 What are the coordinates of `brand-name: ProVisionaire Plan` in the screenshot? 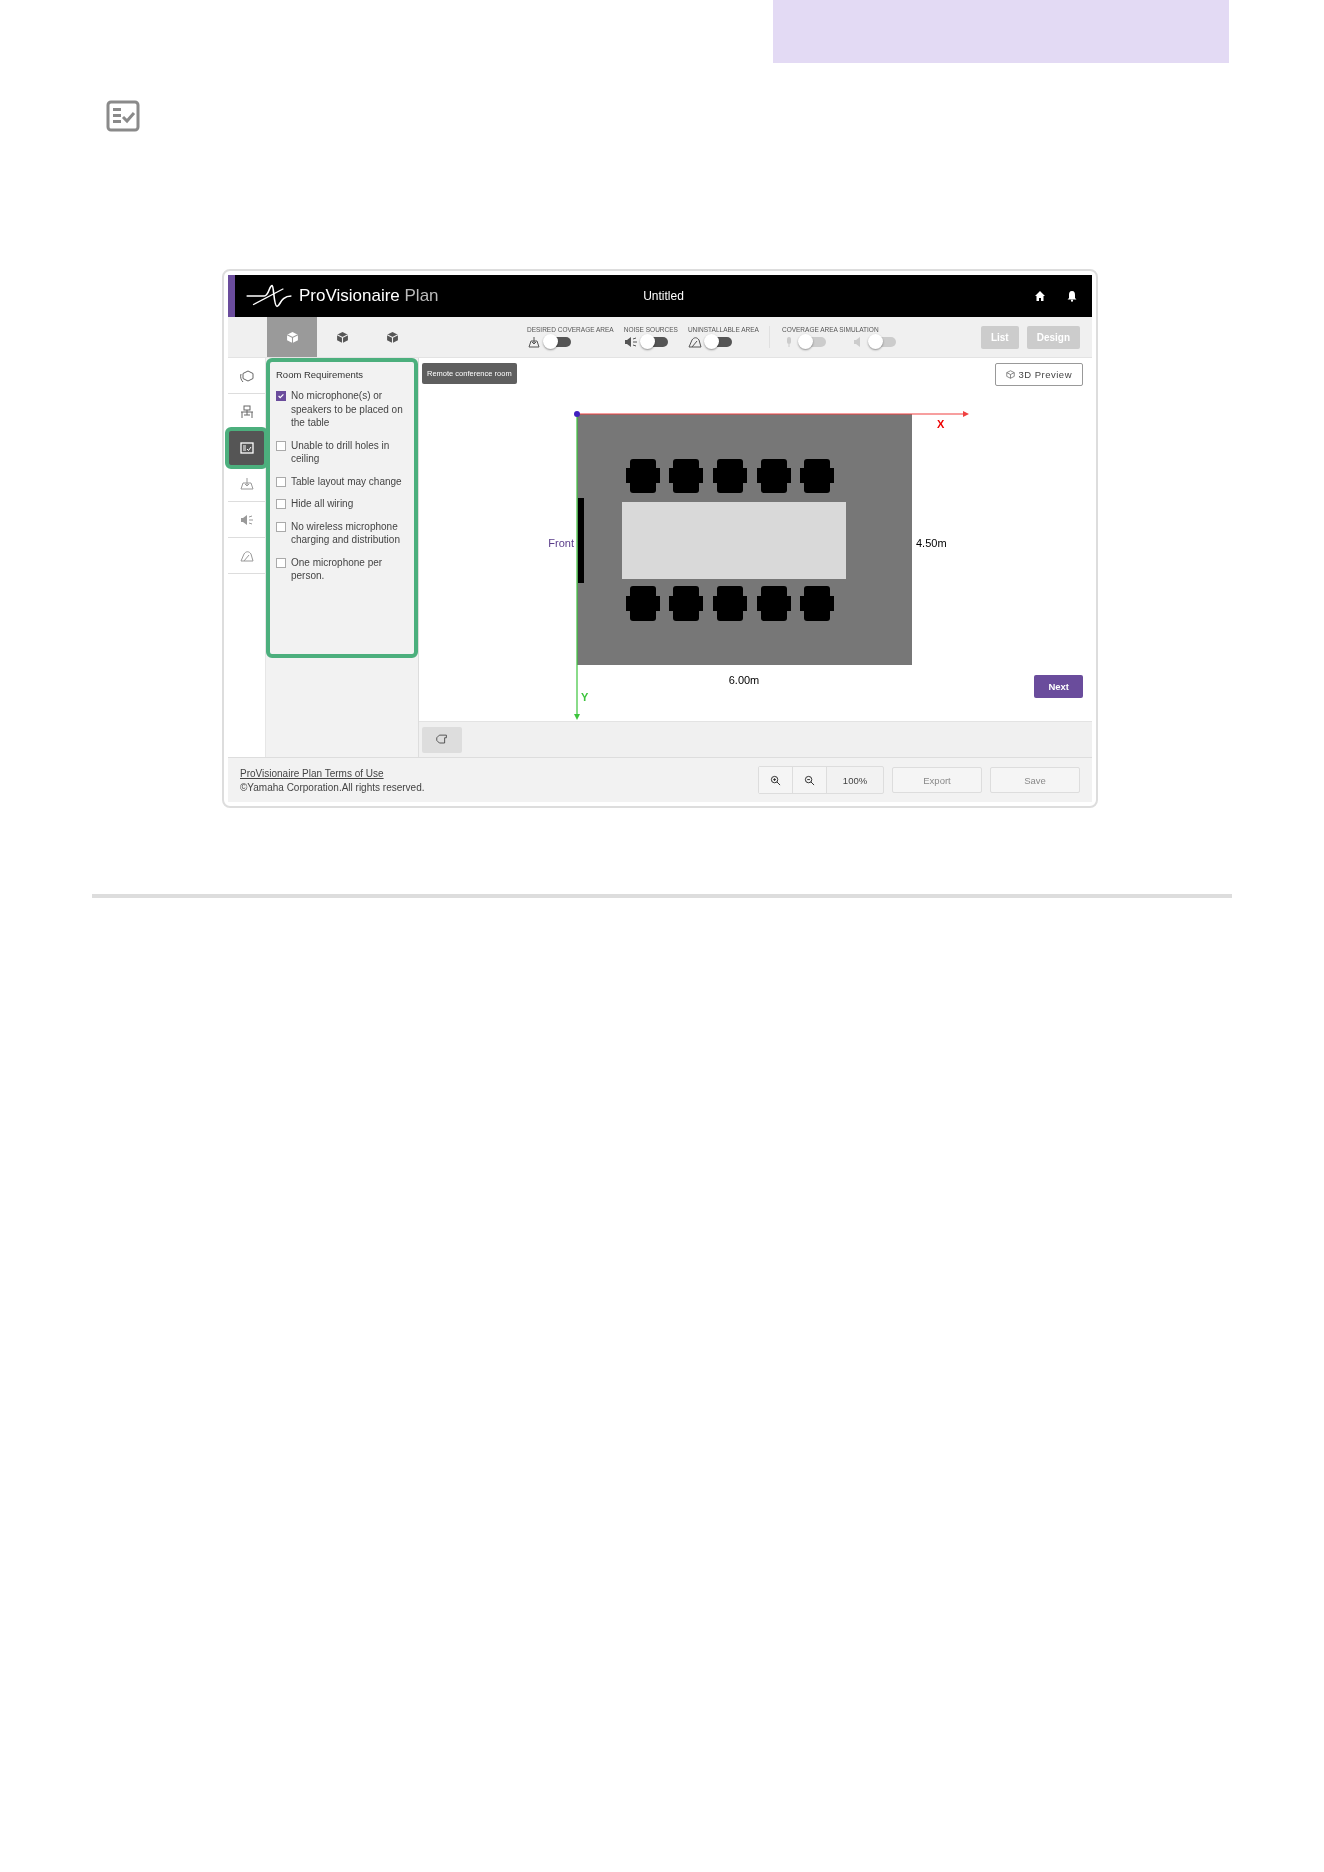 It's located at (369, 296).